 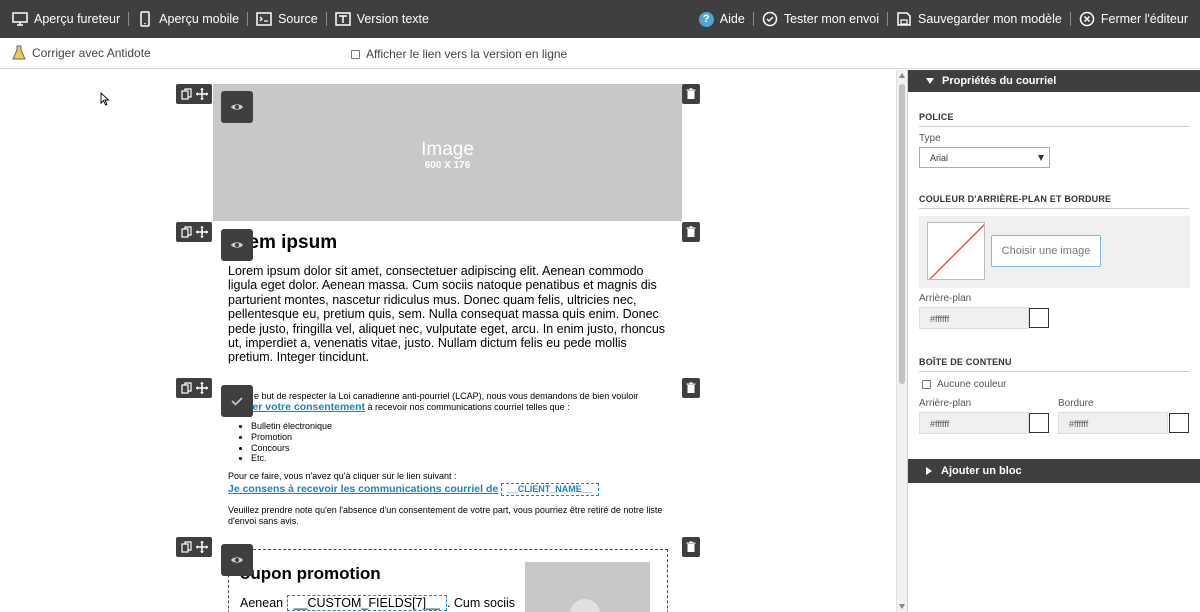 I want to click on text-version-label: Version texte, so click(x=392, y=19).